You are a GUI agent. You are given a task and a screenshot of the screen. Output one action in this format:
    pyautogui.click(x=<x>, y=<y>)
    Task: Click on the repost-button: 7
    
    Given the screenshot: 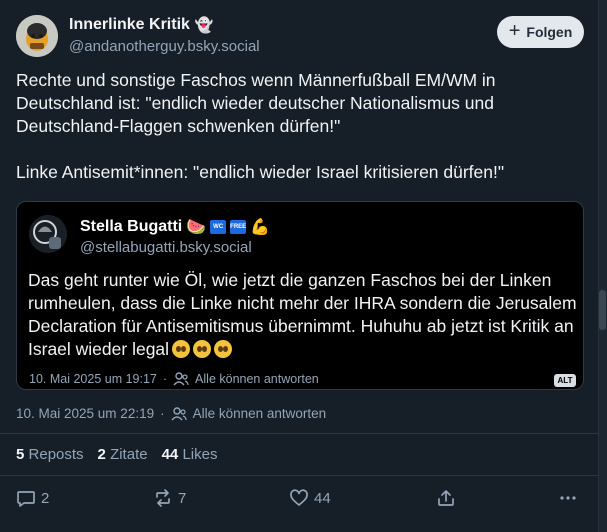 What is the action you would take?
    pyautogui.click(x=169, y=498)
    